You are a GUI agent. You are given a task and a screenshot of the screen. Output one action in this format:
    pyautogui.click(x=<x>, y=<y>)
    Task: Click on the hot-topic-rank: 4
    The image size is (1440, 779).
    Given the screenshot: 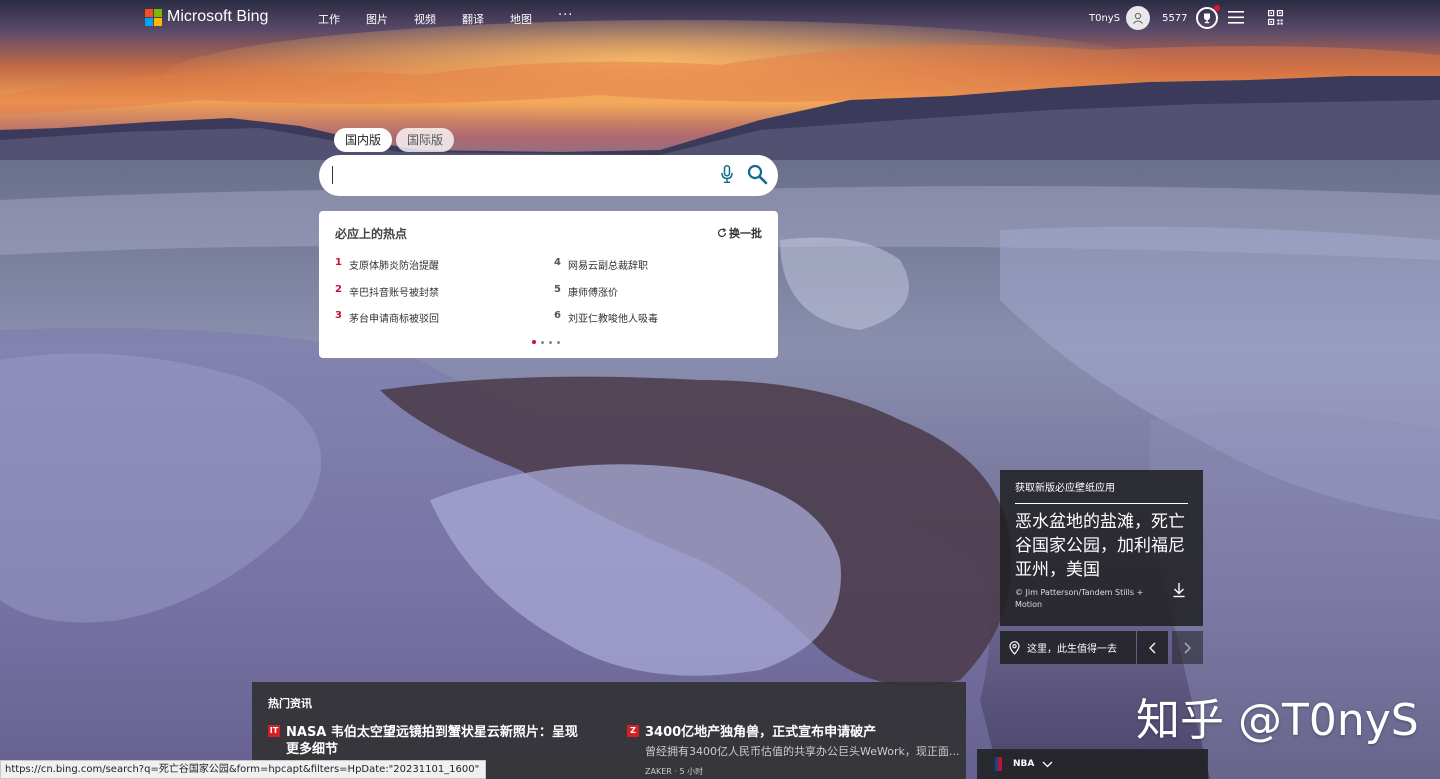 What is the action you would take?
    pyautogui.click(x=557, y=262)
    